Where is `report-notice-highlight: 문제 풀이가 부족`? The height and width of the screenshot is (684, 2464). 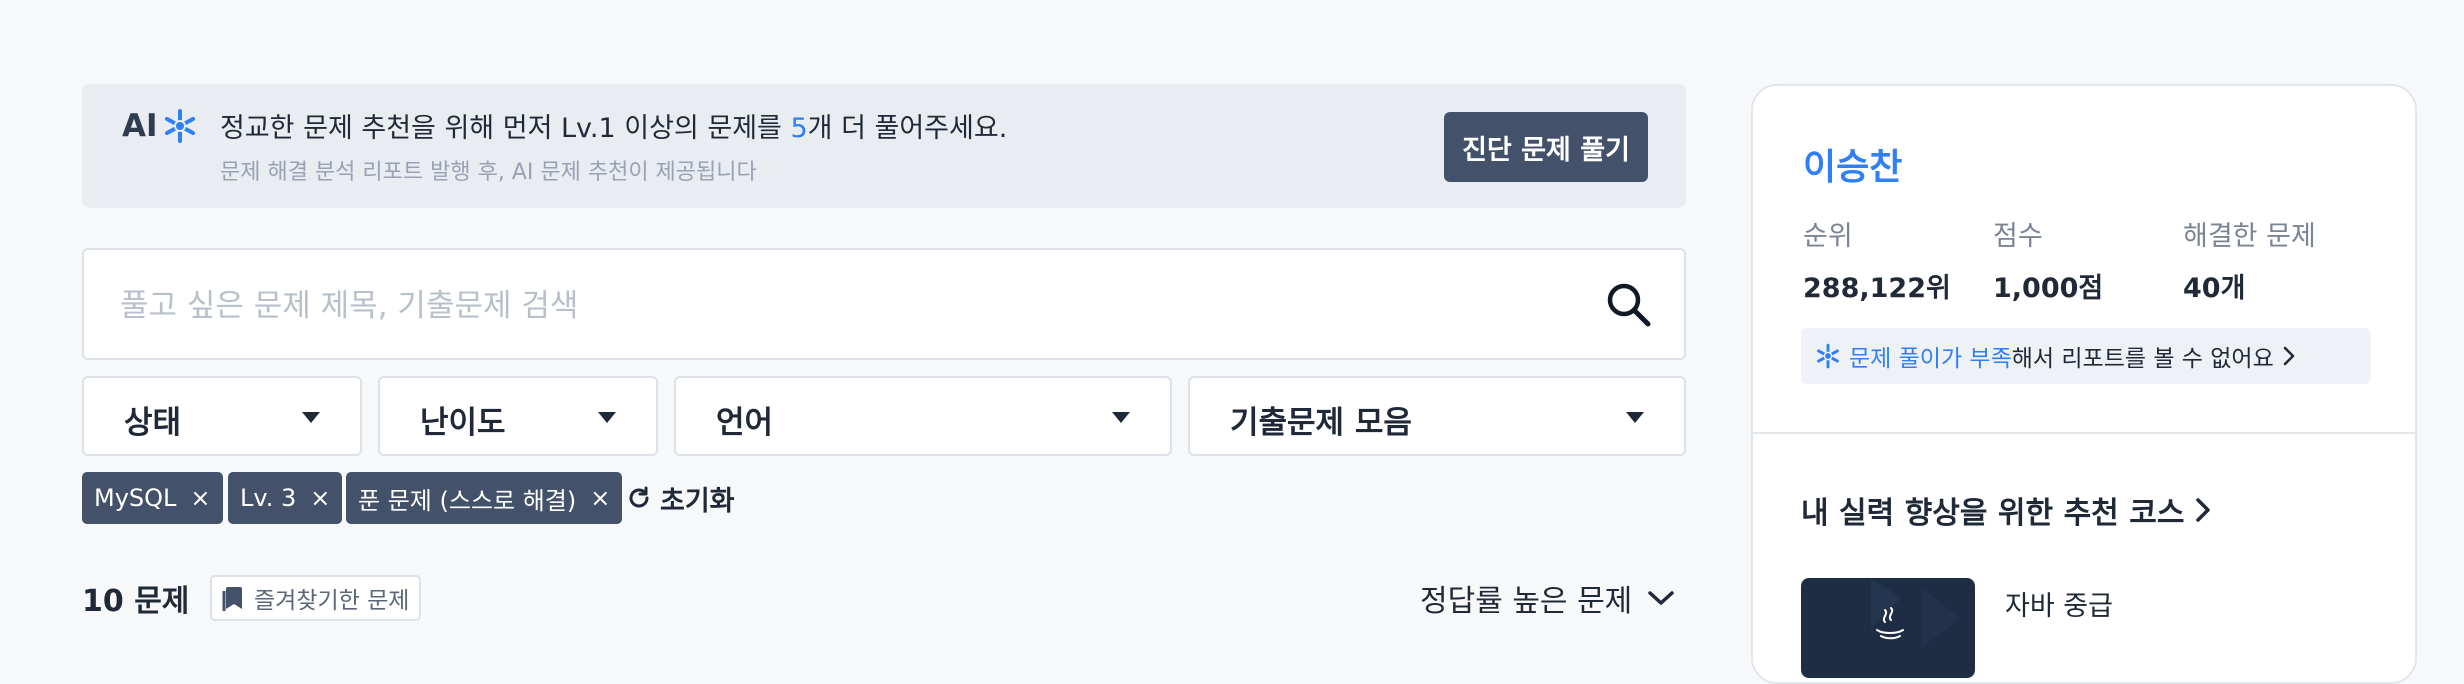
report-notice-highlight: 문제 풀이가 부족 is located at coordinates (1930, 359).